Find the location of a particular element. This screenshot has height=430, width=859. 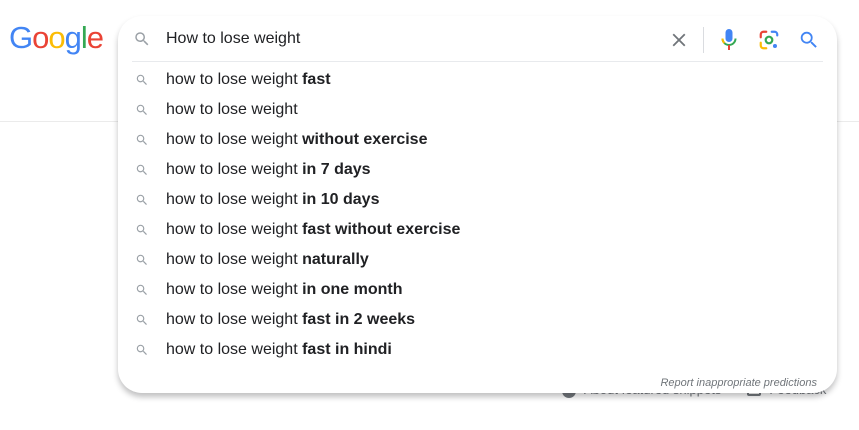

suggestion-completion: fast in 2 weeks is located at coordinates (359, 319).